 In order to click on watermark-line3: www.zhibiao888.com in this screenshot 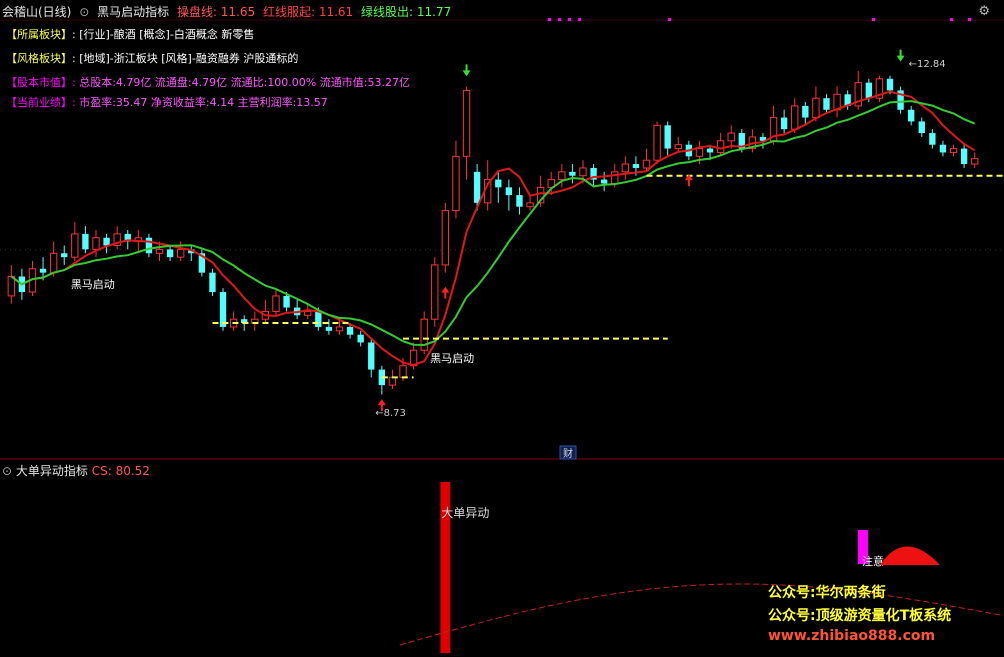, I will do `click(852, 636)`.